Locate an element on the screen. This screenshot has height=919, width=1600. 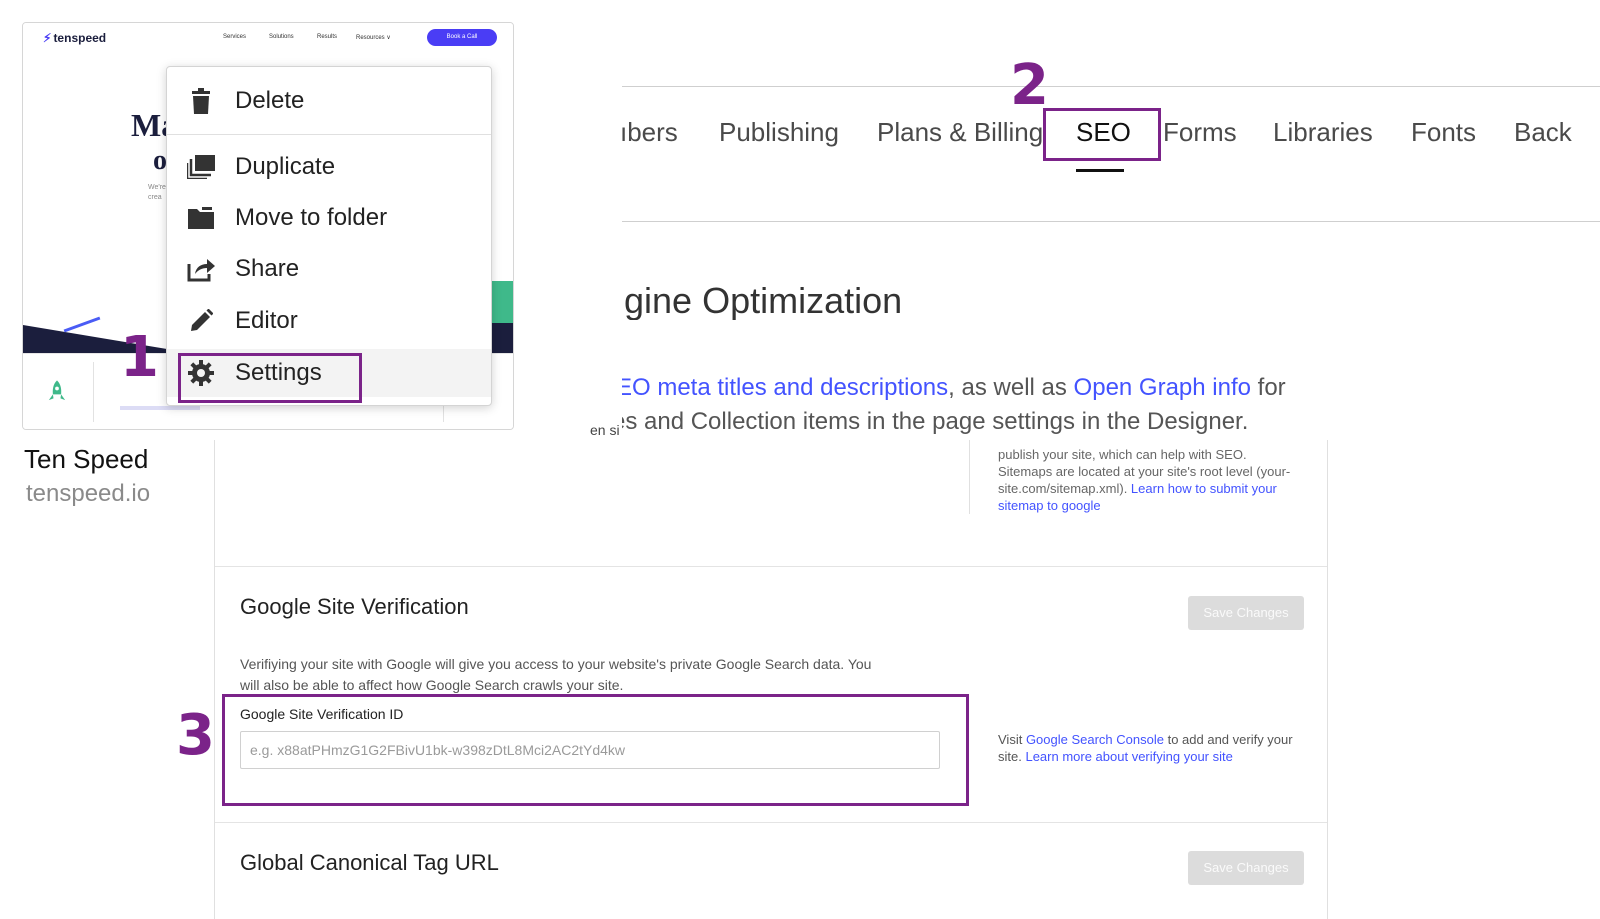
thumbnail-logo: ⚡︎ tenspeed is located at coordinates (74, 38).